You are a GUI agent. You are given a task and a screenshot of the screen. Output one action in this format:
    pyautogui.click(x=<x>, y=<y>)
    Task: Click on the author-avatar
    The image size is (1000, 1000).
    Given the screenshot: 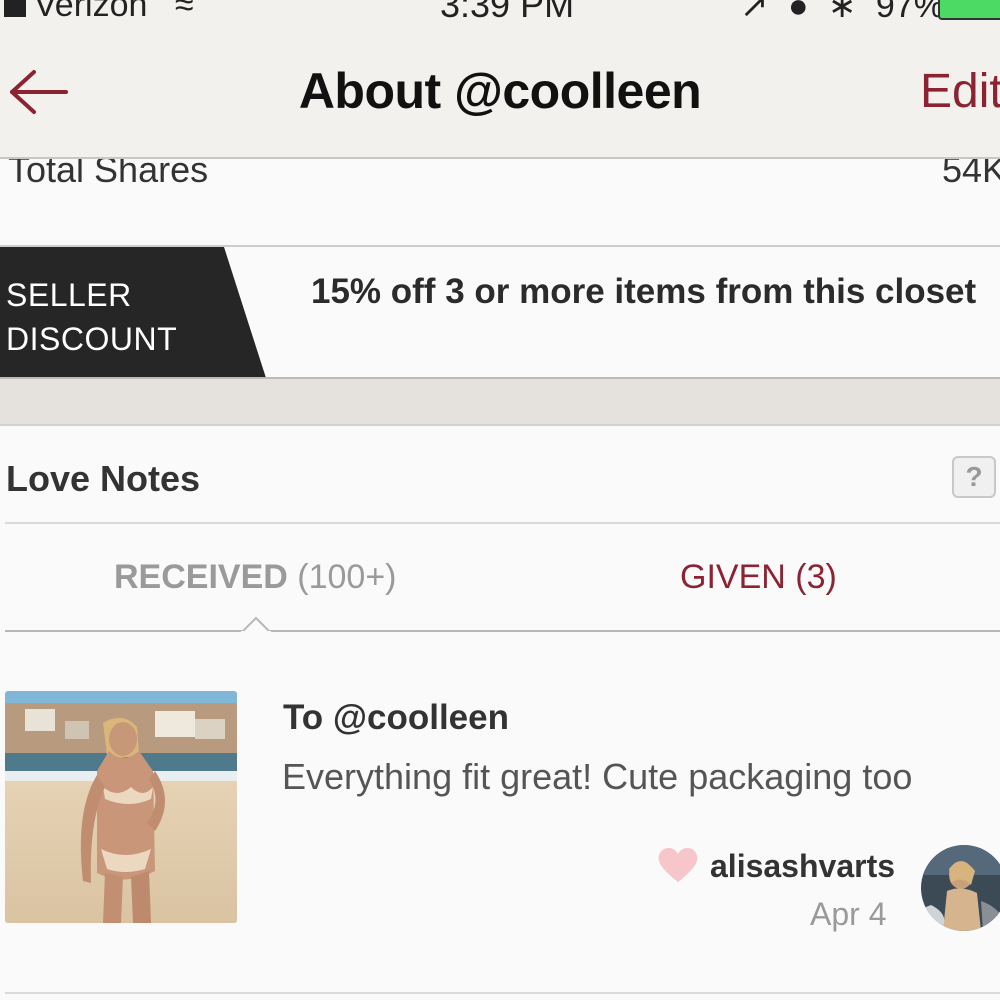 What is the action you would take?
    pyautogui.click(x=960, y=888)
    